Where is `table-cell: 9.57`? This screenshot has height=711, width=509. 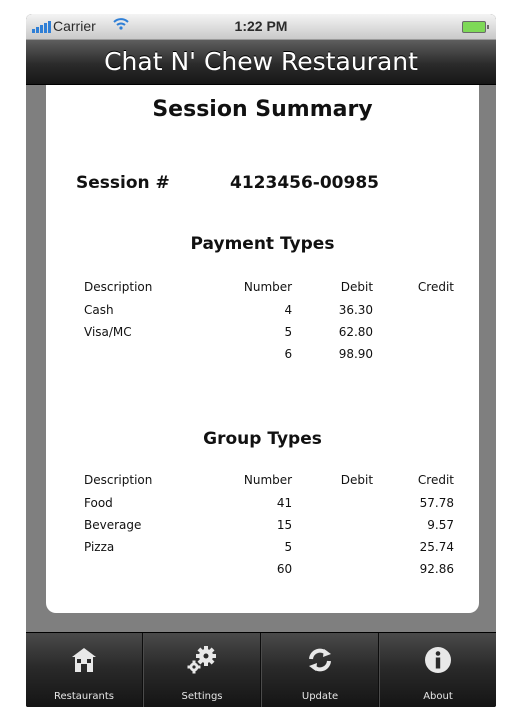
table-cell: 9.57 is located at coordinates (440, 525).